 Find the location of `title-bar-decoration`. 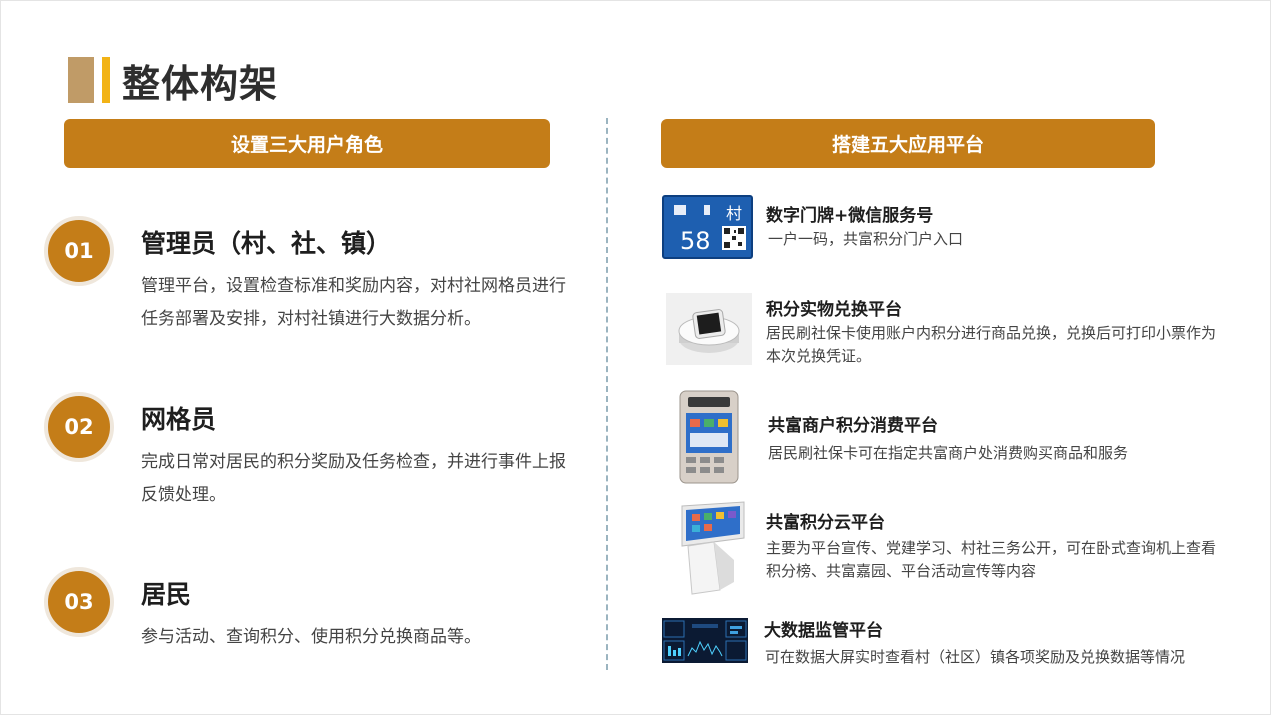

title-bar-decoration is located at coordinates (81, 80).